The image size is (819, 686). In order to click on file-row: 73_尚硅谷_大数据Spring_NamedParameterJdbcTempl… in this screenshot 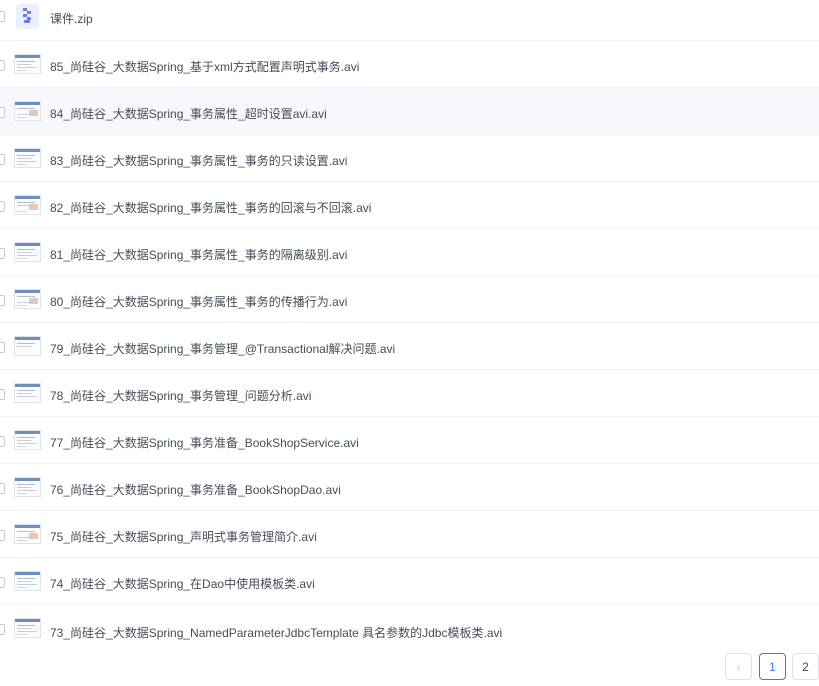, I will do `click(409, 622)`.